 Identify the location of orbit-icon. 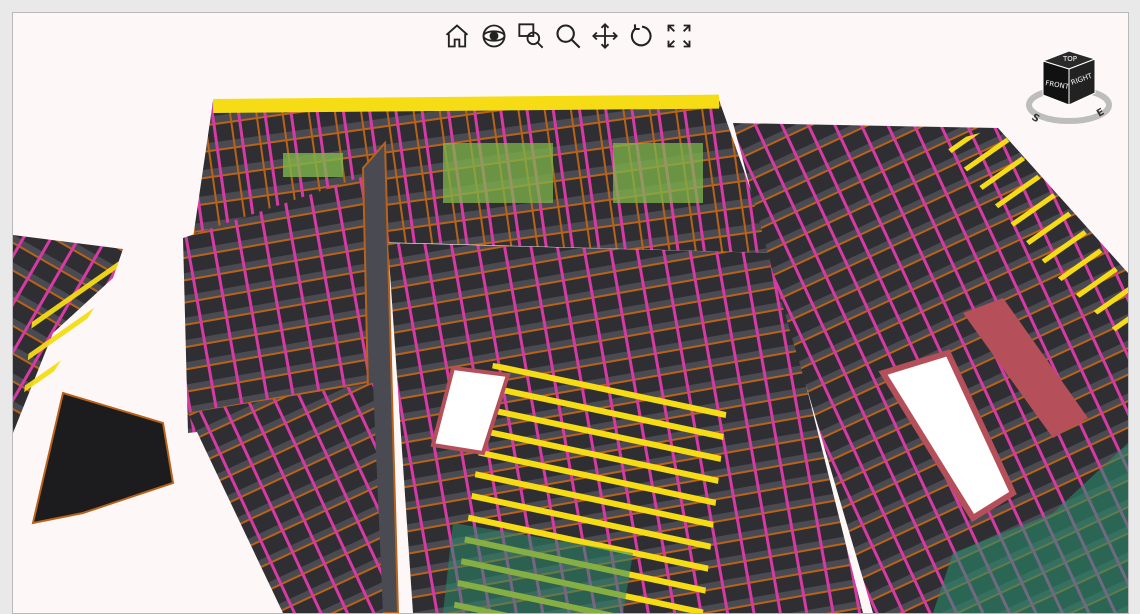
(494, 36).